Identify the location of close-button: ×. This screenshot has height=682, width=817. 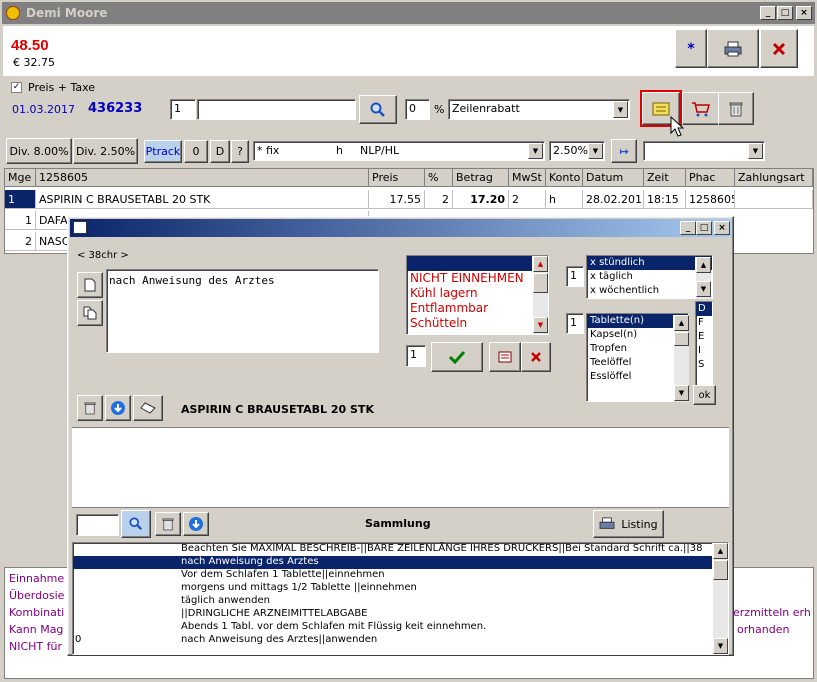
(804, 13).